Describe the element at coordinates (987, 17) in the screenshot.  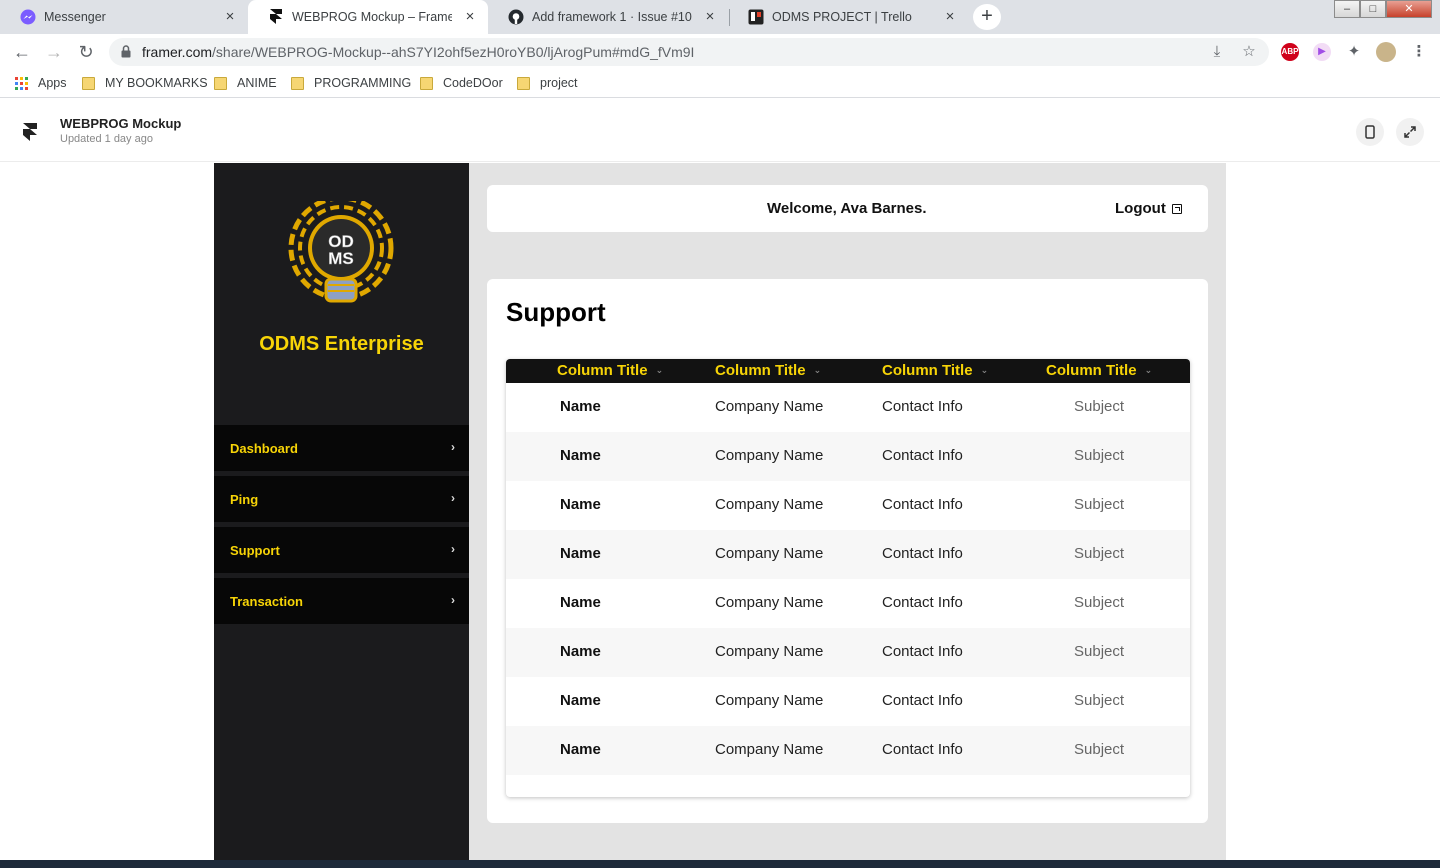
I see `new-tab-button: +` at that location.